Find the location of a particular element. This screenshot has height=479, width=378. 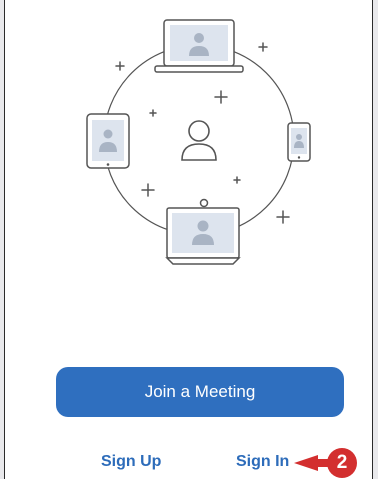

user-icon is located at coordinates (199, 140).